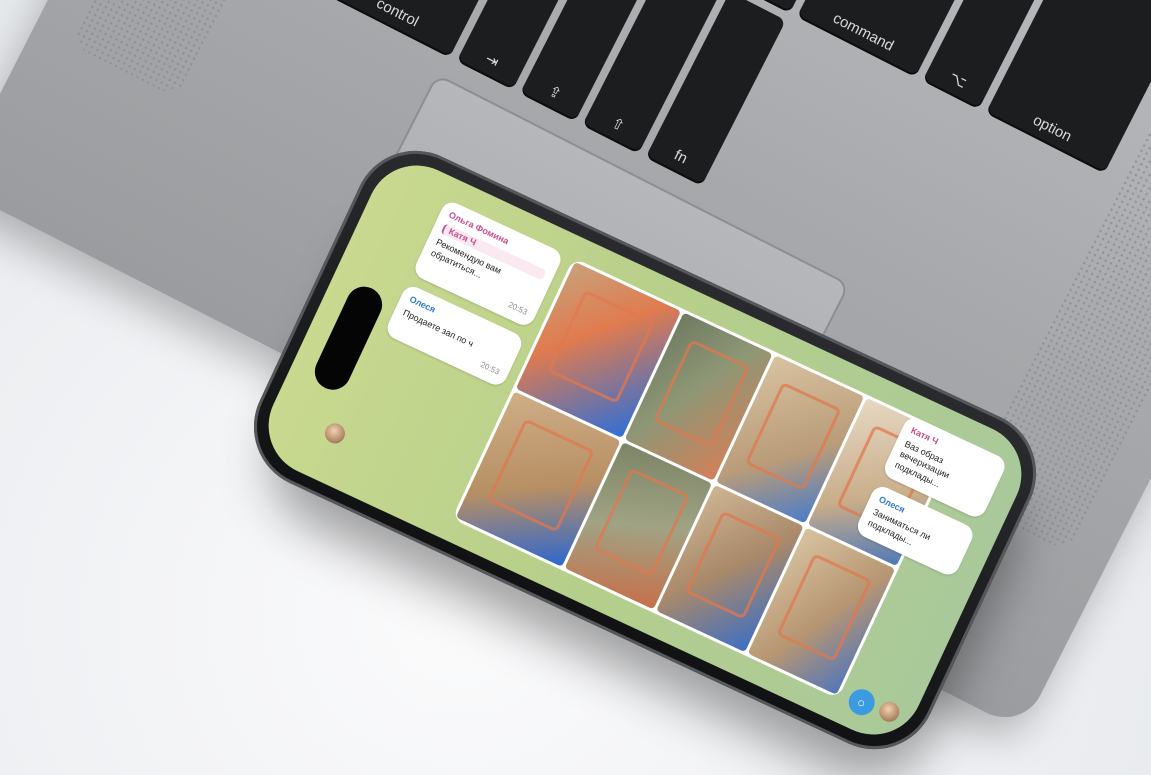 The height and width of the screenshot is (775, 1151). I want to click on speaker-grille-left, so click(242, 49).